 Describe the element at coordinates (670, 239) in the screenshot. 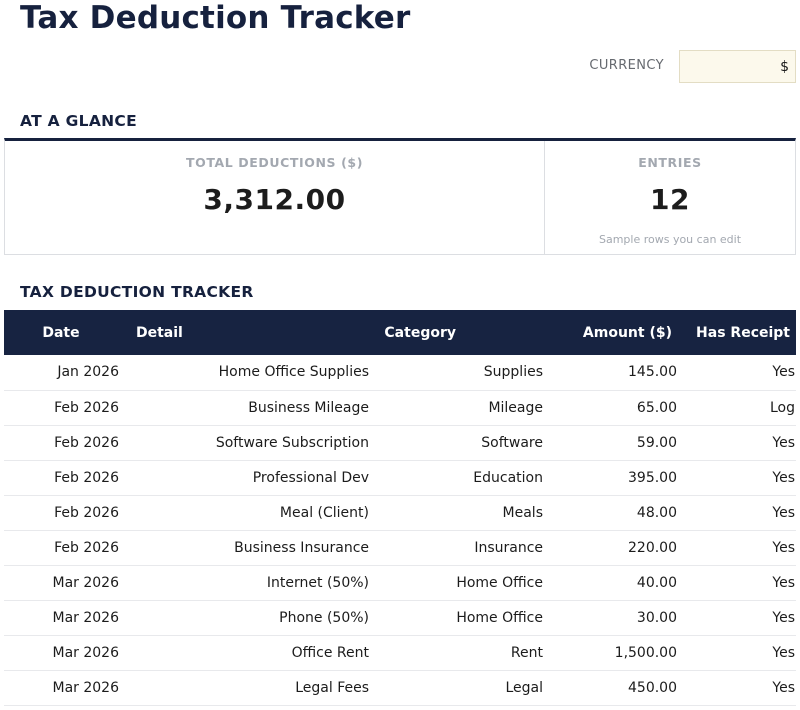

I see `entries-note: Sample rows you can edit` at that location.